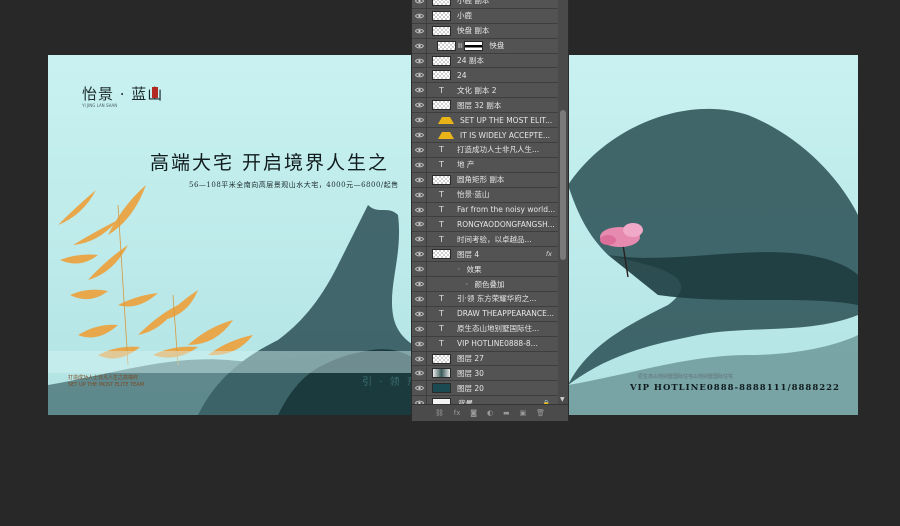 Image resolution: width=900 pixels, height=526 pixels. What do you see at coordinates (490, 413) in the screenshot?
I see `adjustment-icon: ◐` at bounding box center [490, 413].